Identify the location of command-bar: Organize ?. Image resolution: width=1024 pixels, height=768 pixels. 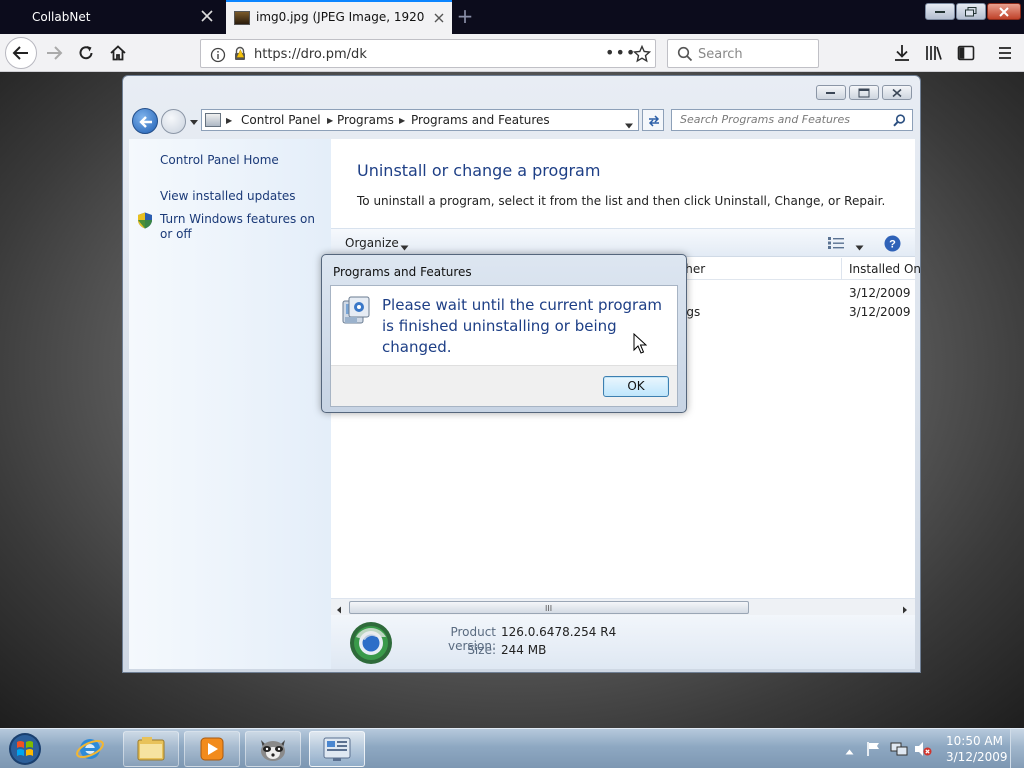
(623, 242).